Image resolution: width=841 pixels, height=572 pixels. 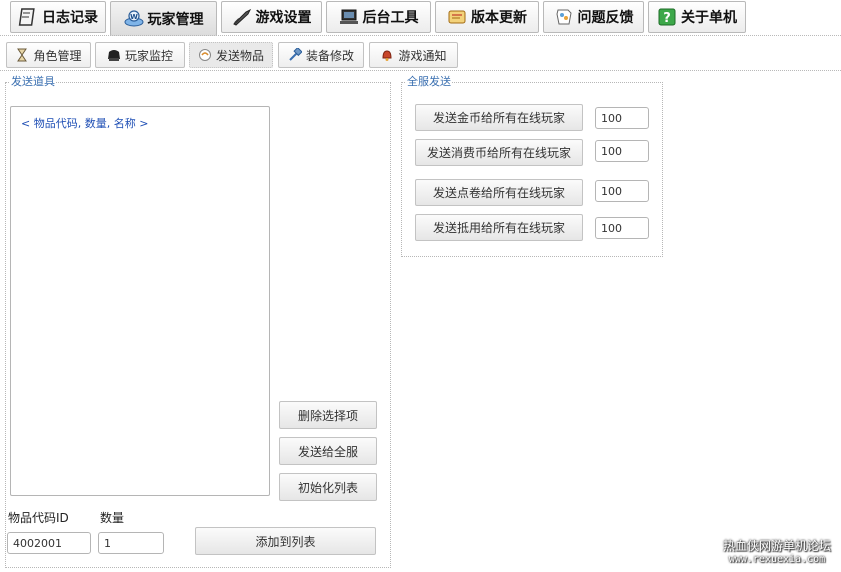 I want to click on tab-log-records-label: 日志记录, so click(x=70, y=18).